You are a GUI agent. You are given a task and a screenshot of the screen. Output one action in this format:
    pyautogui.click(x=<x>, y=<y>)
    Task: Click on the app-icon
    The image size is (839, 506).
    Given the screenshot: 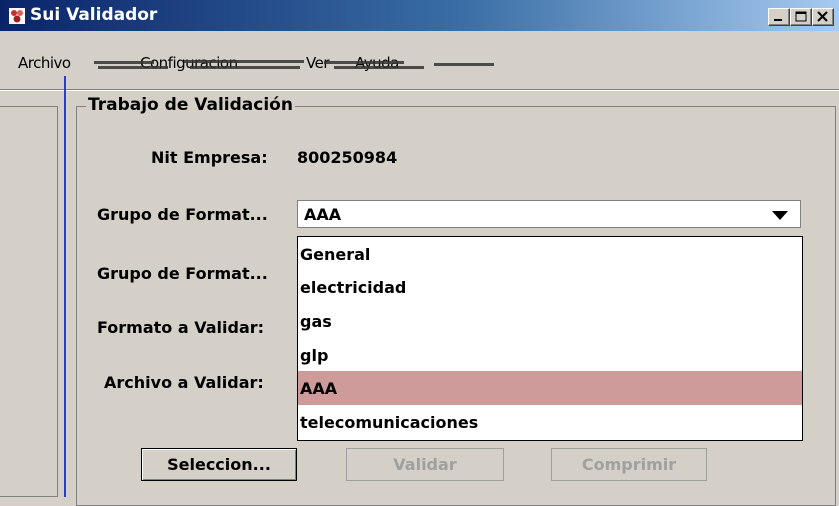 What is the action you would take?
    pyautogui.click(x=17, y=16)
    